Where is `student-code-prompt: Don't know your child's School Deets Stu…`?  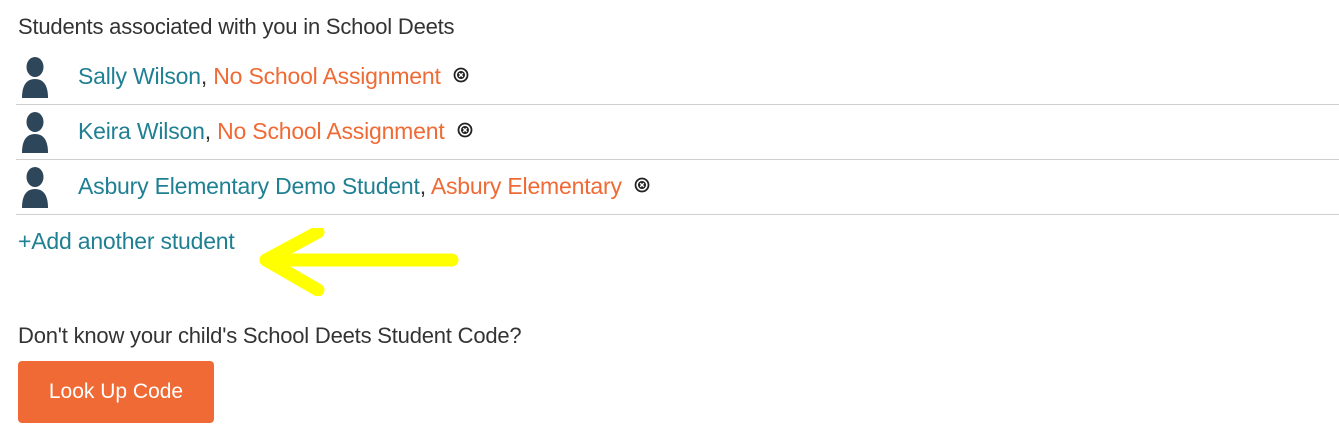 student-code-prompt: Don't know your child's School Deets Stu… is located at coordinates (270, 335).